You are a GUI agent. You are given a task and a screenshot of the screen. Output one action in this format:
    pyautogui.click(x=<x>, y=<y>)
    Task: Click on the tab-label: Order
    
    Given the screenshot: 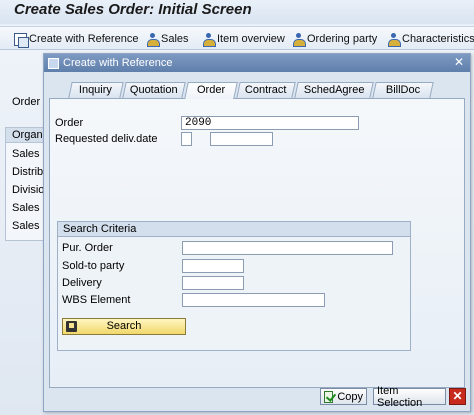 What is the action you would take?
    pyautogui.click(x=211, y=90)
    